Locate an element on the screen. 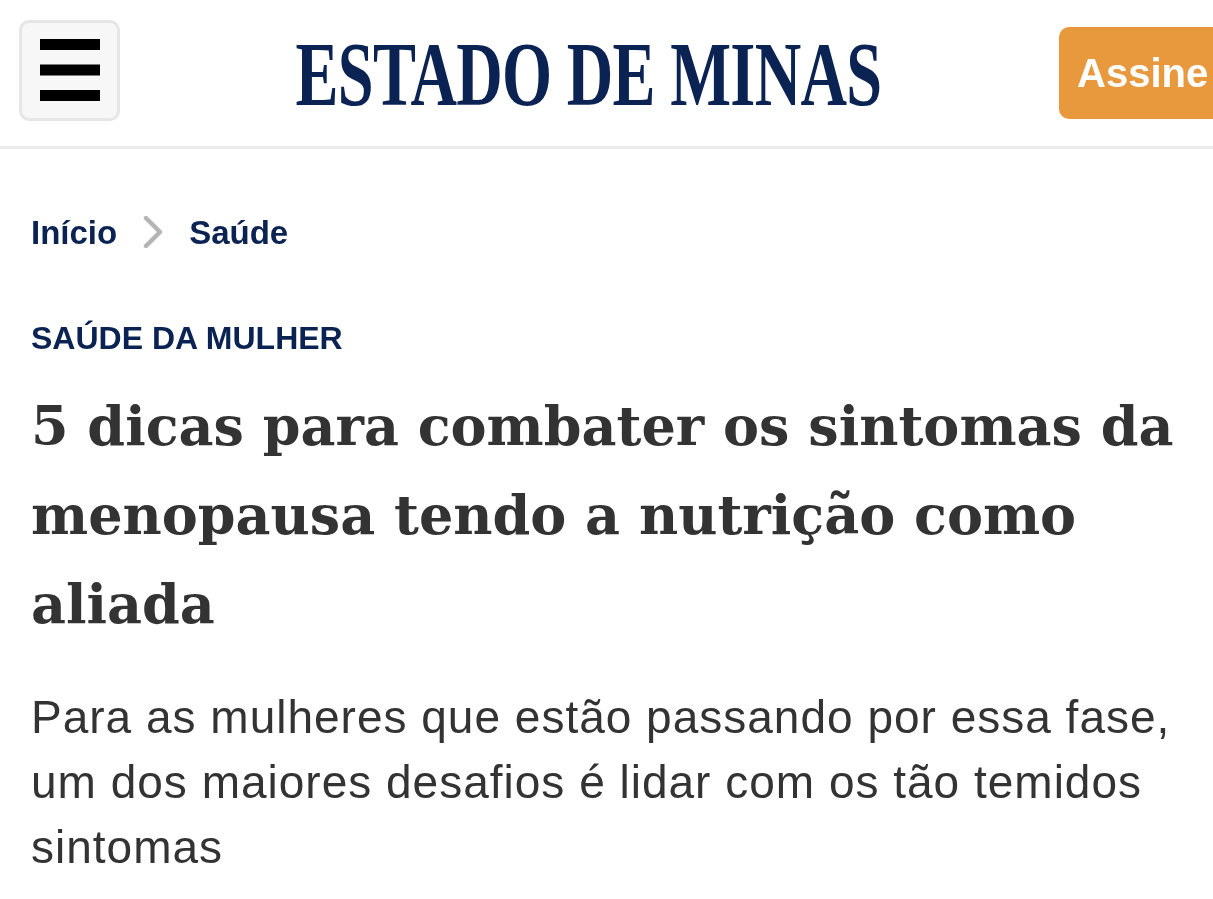 Image resolution: width=1213 pixels, height=899 pixels. menu-button is located at coordinates (69, 70).